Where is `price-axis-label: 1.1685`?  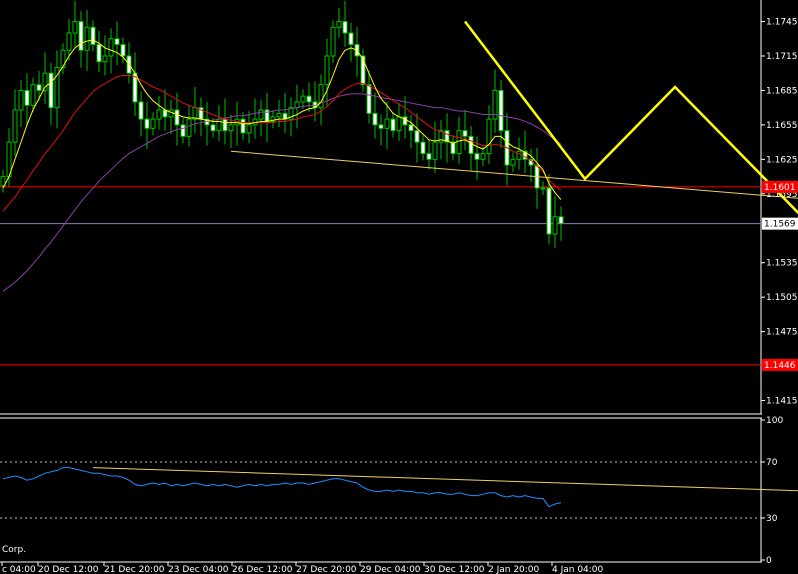 price-axis-label: 1.1685 is located at coordinates (782, 91).